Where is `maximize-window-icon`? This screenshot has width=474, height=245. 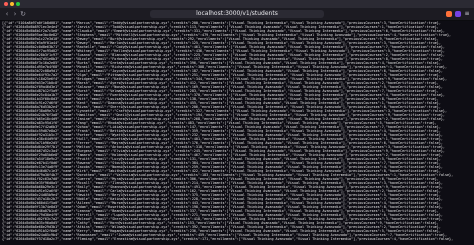
maximize-window-icon is located at coordinates (18, 4).